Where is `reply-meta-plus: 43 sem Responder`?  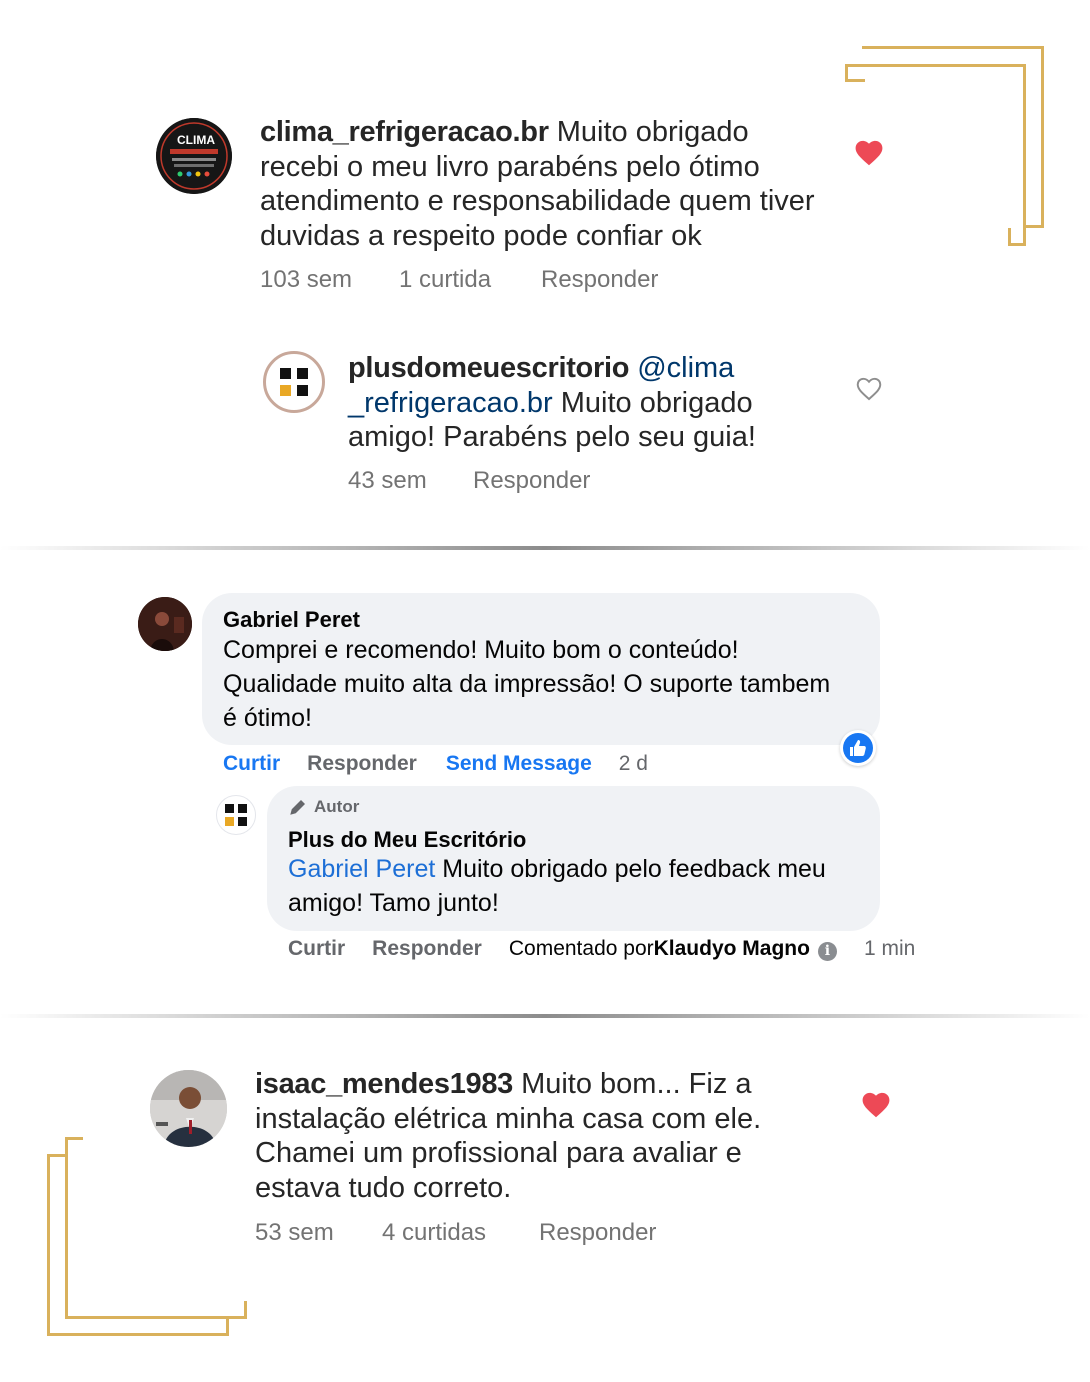 reply-meta-plus: 43 sem Responder is located at coordinates (469, 481).